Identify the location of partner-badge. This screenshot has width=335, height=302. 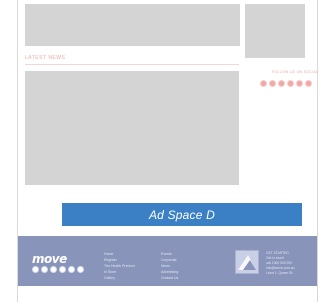
(247, 262).